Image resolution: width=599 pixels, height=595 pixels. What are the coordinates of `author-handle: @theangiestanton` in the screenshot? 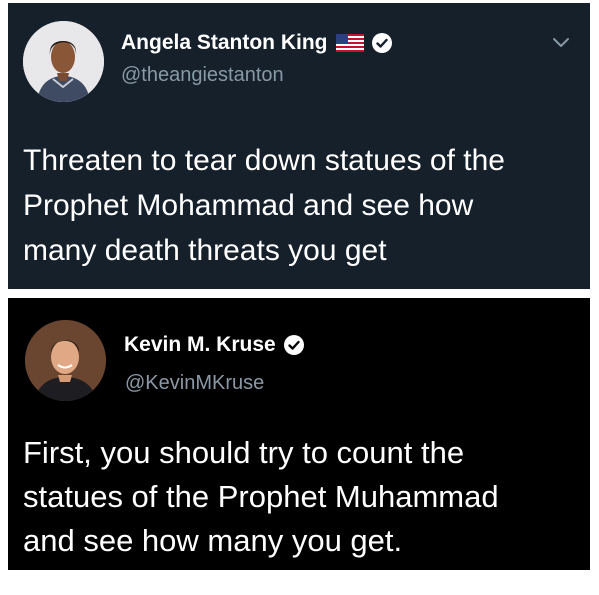 It's located at (202, 75).